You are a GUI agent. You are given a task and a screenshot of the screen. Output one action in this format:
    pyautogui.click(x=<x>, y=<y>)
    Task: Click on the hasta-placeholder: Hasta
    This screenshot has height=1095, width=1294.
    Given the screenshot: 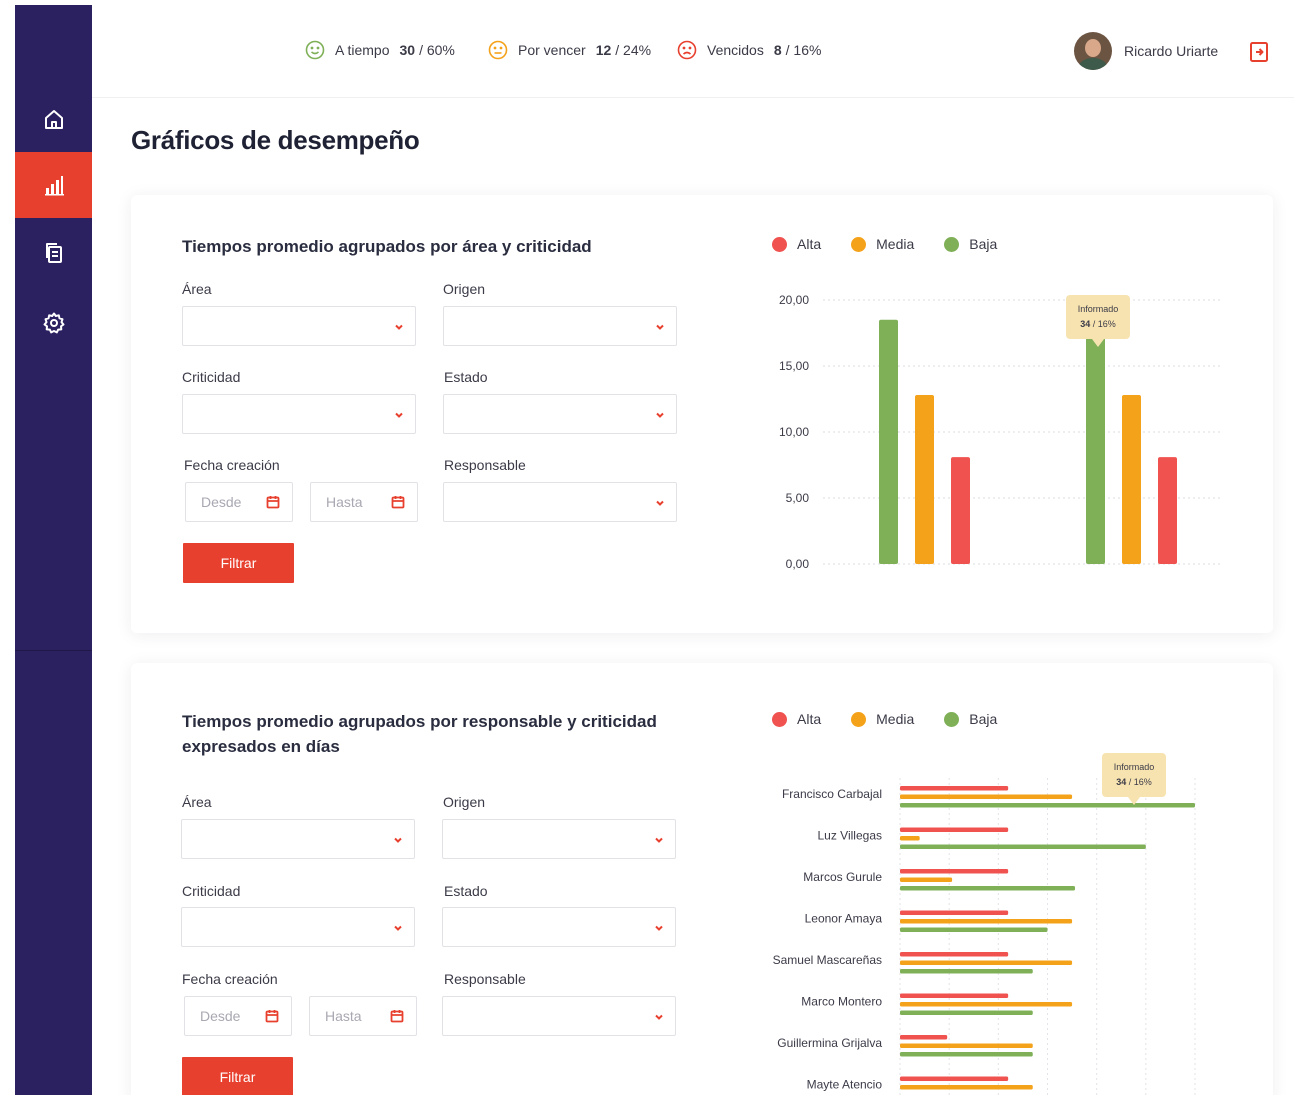 What is the action you would take?
    pyautogui.click(x=344, y=502)
    